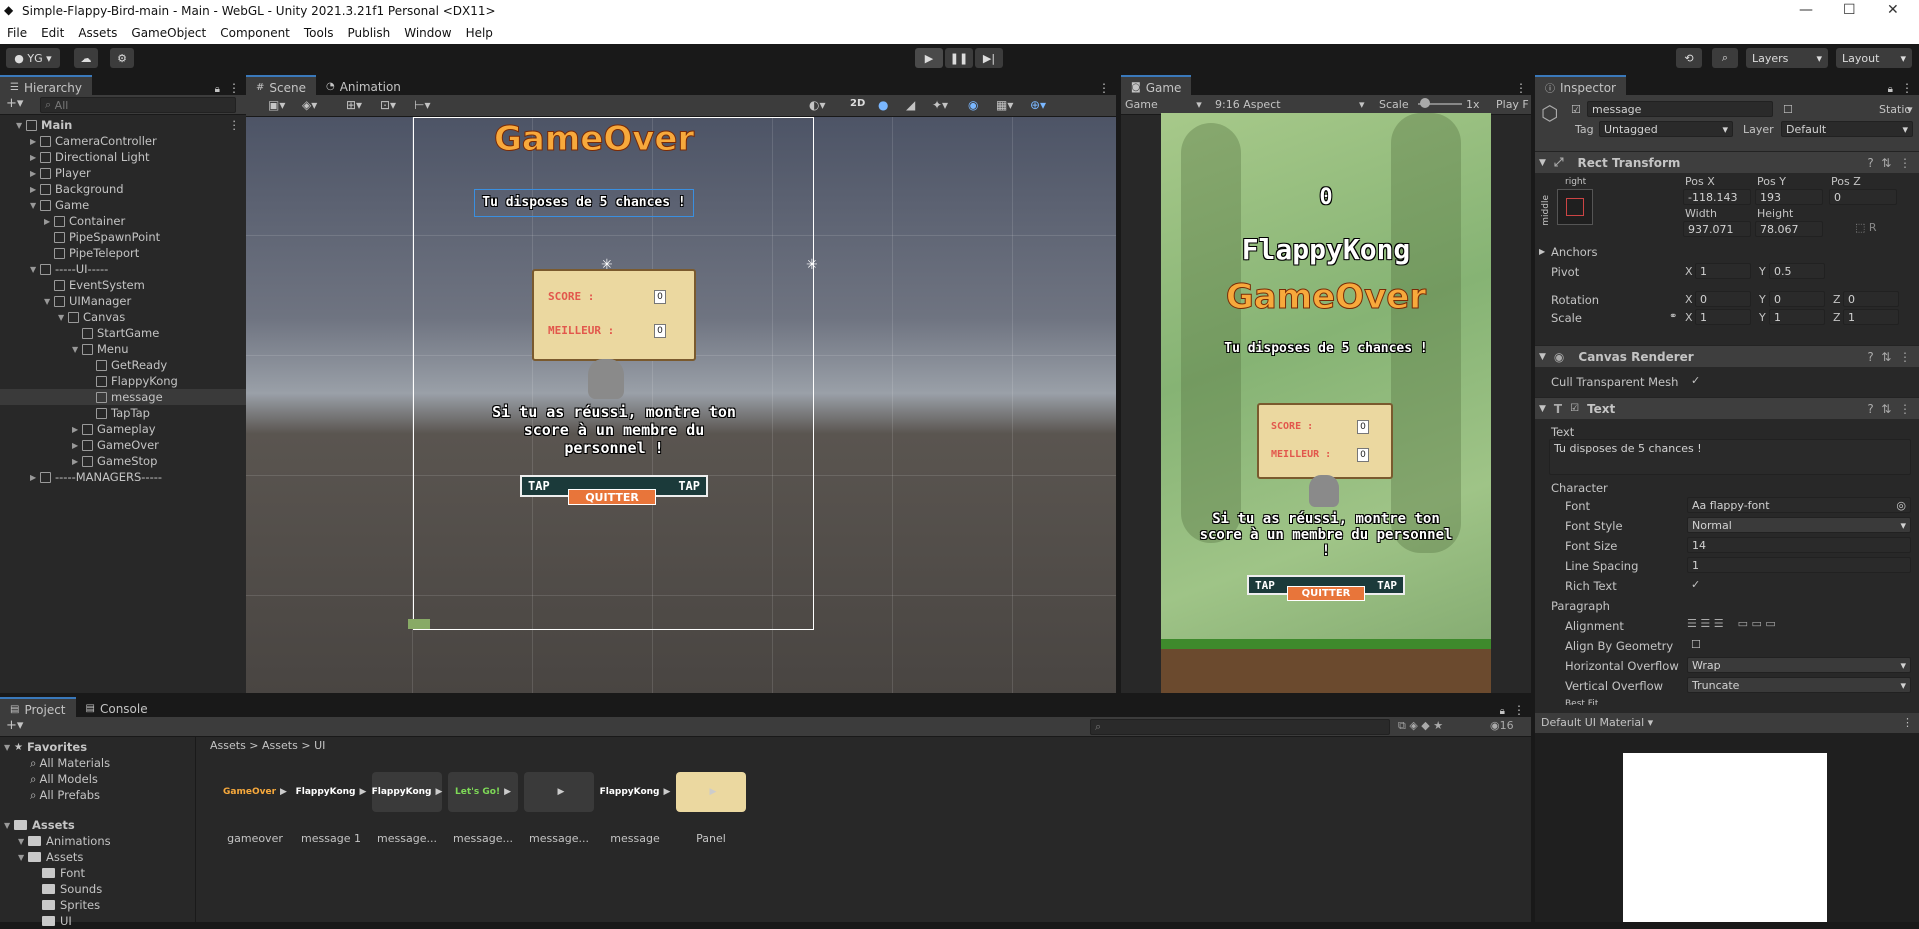 This screenshot has width=1919, height=929. What do you see at coordinates (1727, 408) in the screenshot?
I see `text-component-header: ▼ T ☑ Text ? ⇅ ⋮` at bounding box center [1727, 408].